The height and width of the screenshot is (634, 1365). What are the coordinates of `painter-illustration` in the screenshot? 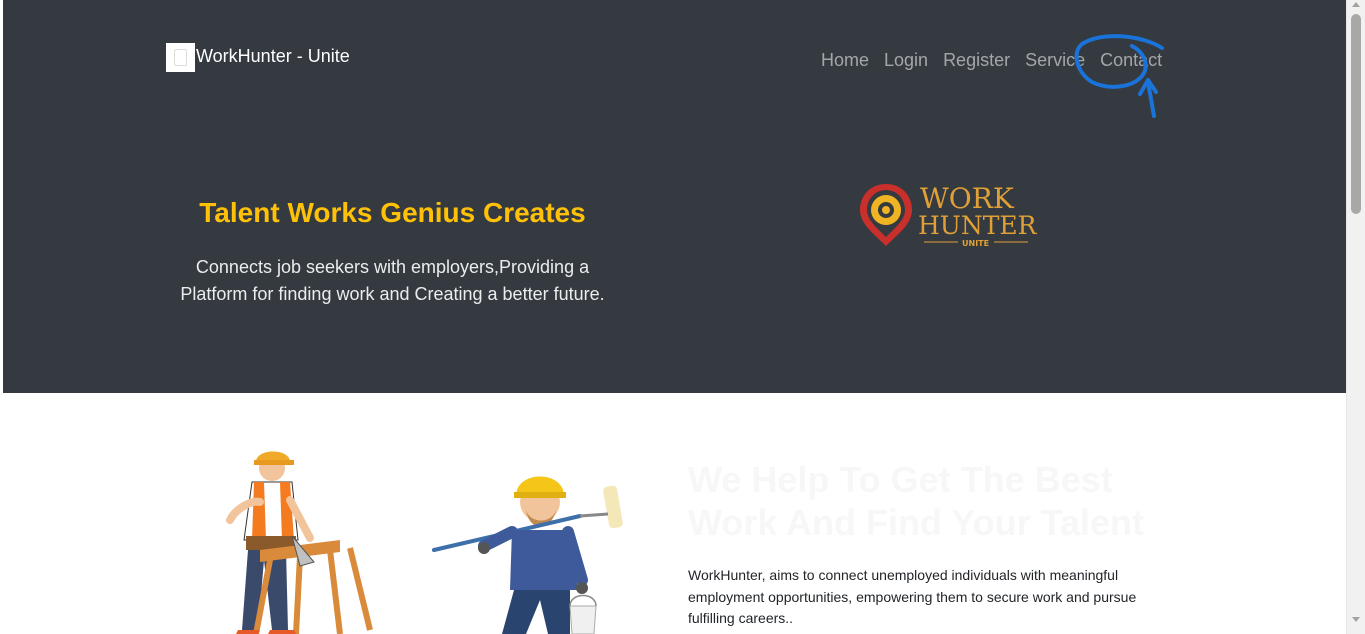 It's located at (527, 555).